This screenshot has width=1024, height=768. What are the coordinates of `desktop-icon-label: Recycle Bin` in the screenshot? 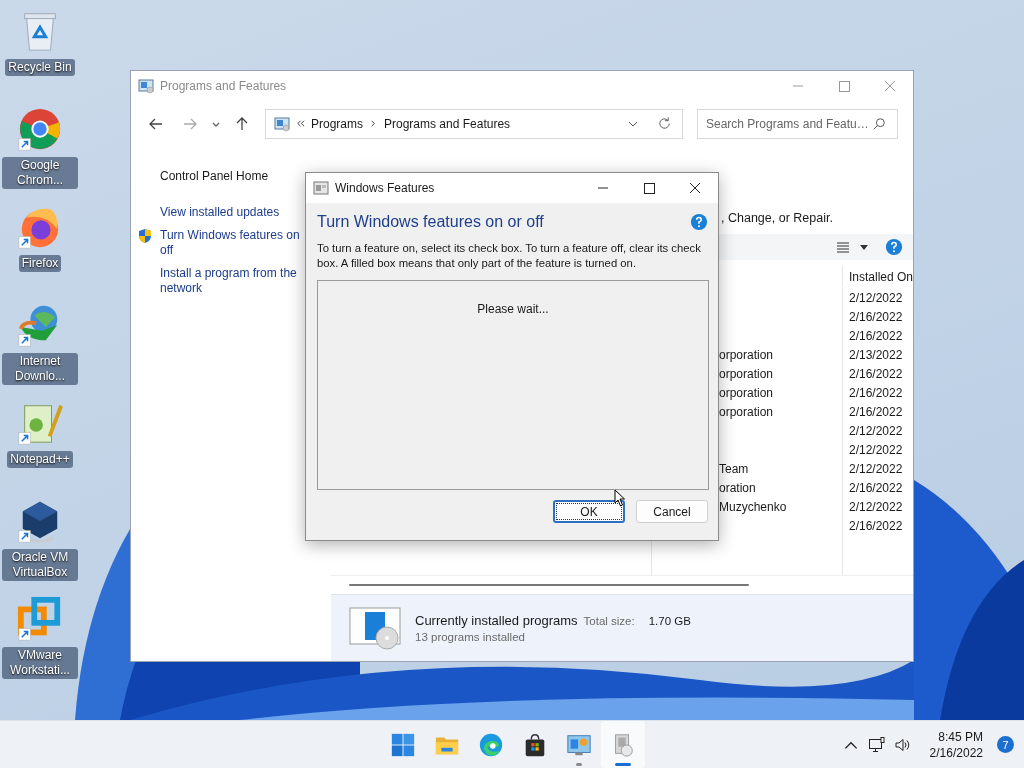 It's located at (40, 67).